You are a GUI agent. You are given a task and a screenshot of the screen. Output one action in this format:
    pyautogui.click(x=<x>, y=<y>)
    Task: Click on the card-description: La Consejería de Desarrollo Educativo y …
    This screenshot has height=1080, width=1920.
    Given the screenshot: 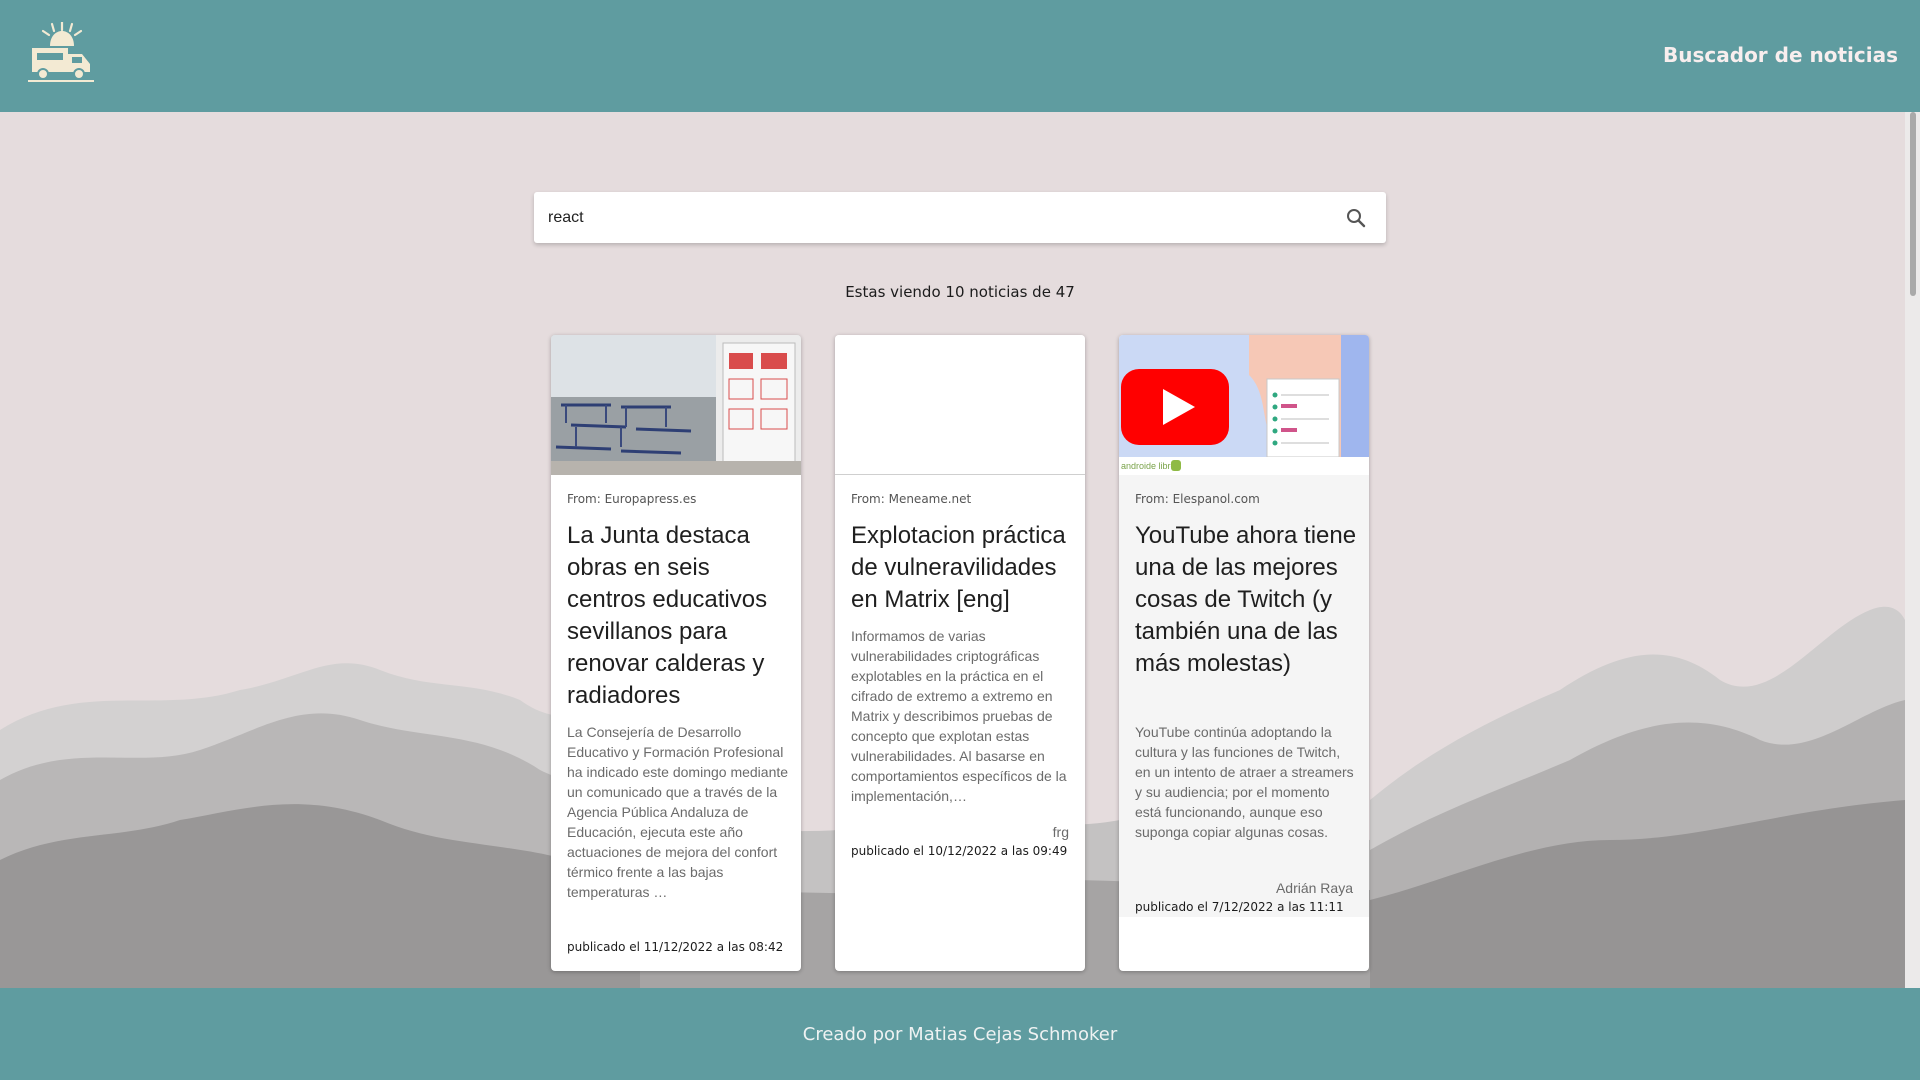 What is the action you would take?
    pyautogui.click(x=678, y=812)
    